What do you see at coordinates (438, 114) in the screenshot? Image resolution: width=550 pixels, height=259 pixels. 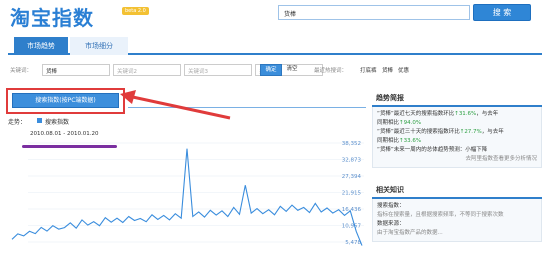 I see `brief-line: “货棒”最近七天的搜索指数环比↑31.6%，与去年` at bounding box center [438, 114].